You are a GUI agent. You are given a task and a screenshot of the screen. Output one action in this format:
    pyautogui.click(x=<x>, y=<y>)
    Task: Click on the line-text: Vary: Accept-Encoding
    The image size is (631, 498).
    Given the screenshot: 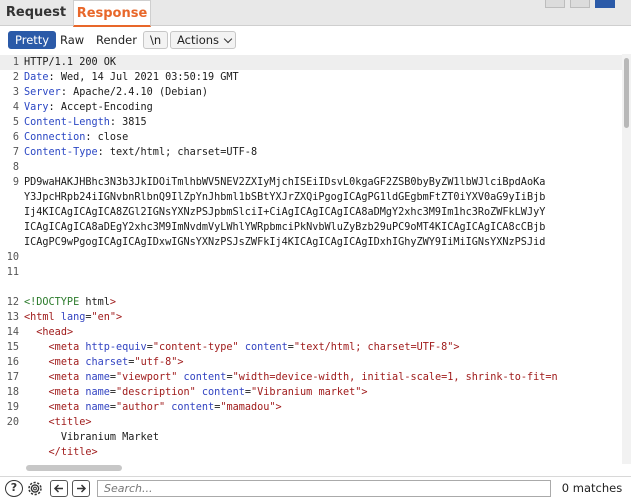 What is the action you would take?
    pyautogui.click(x=88, y=107)
    